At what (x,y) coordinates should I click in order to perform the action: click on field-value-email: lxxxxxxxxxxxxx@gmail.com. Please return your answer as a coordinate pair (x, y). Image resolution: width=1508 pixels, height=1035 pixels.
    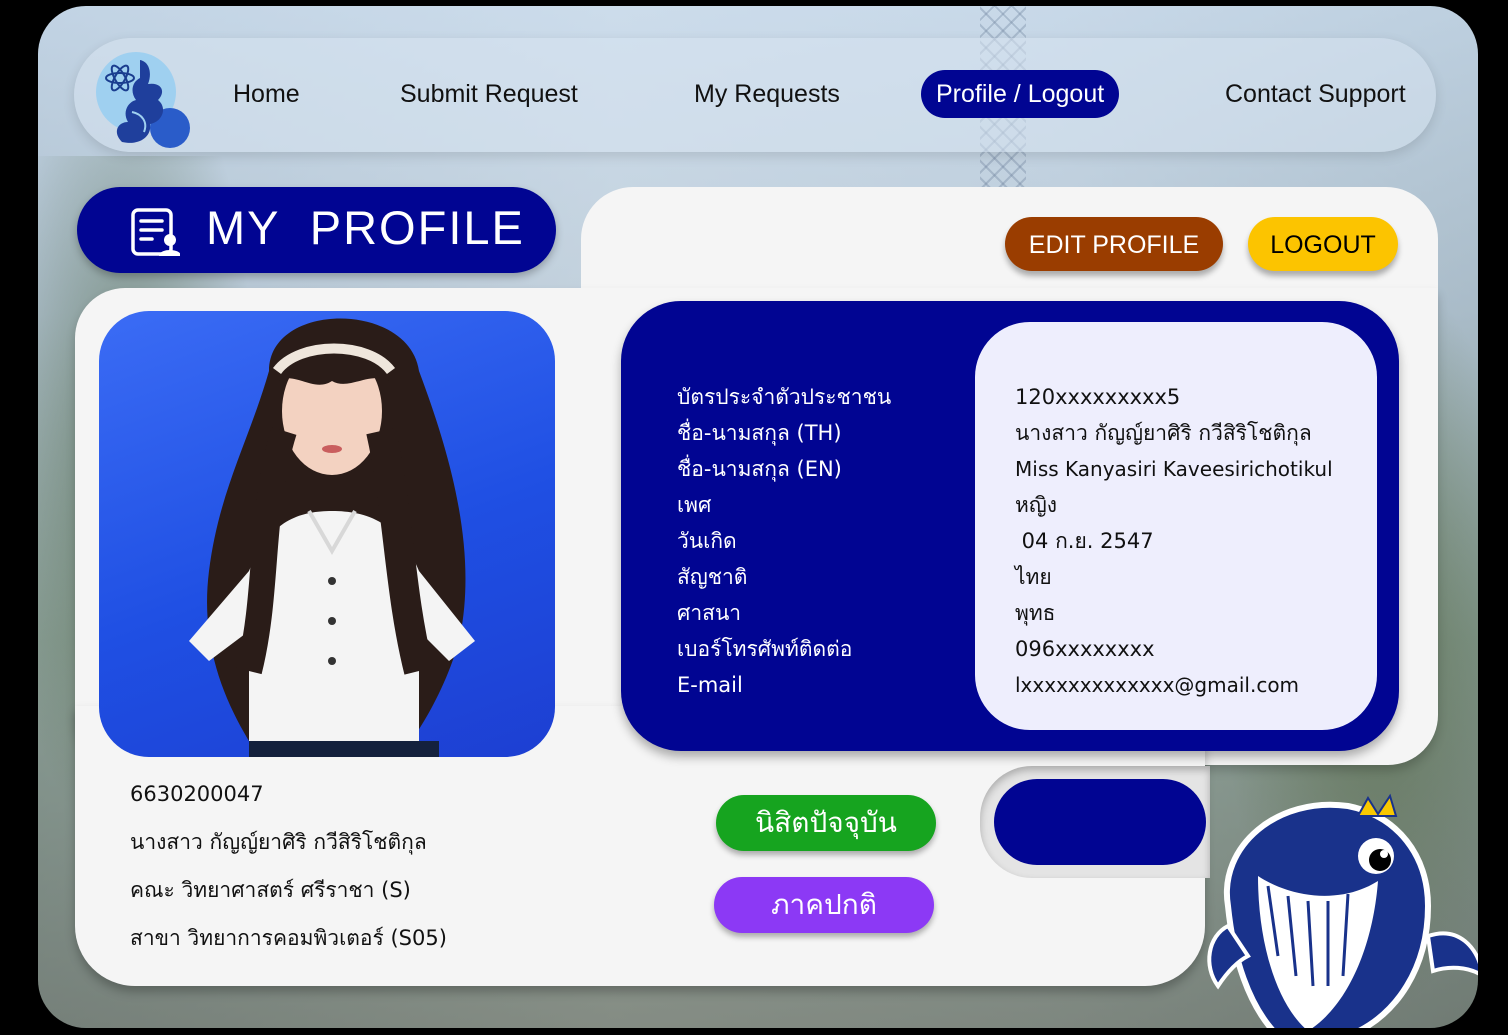
    Looking at the image, I should click on (1157, 685).